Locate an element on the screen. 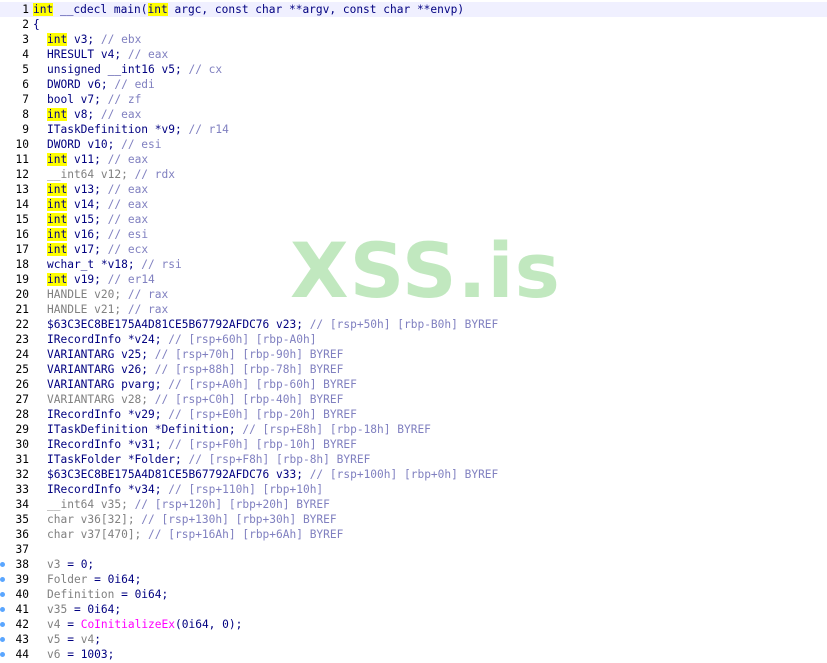 The width and height of the screenshot is (827, 663). comment-token: // [rsp+88h] [rbp-78h] BYREF is located at coordinates (249, 369).